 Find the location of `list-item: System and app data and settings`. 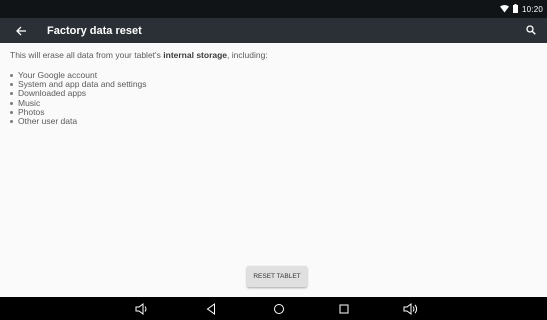

list-item: System and app data and settings is located at coordinates (273, 84).